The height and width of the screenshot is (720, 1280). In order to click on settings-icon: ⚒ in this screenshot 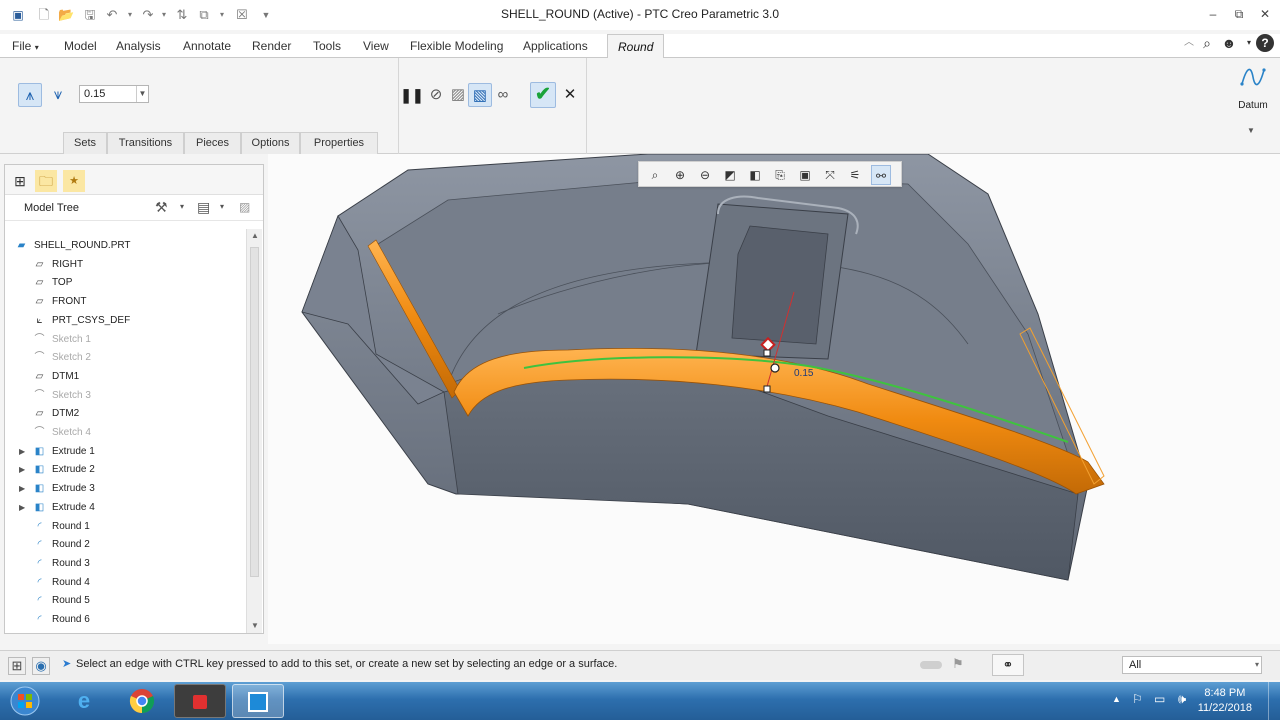, I will do `click(161, 207)`.